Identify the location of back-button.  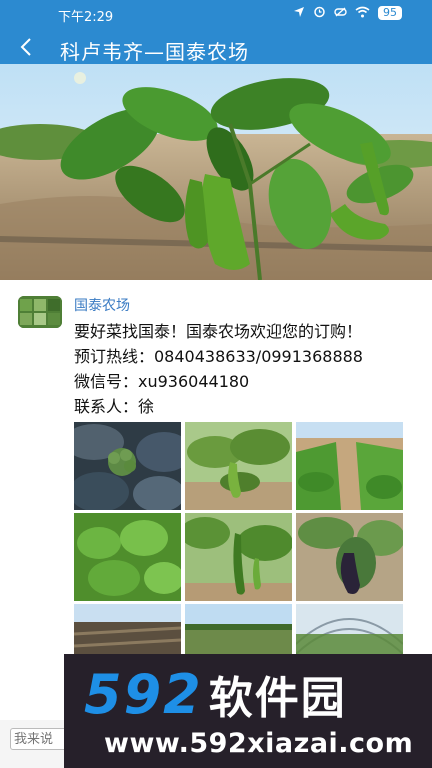
(26, 47).